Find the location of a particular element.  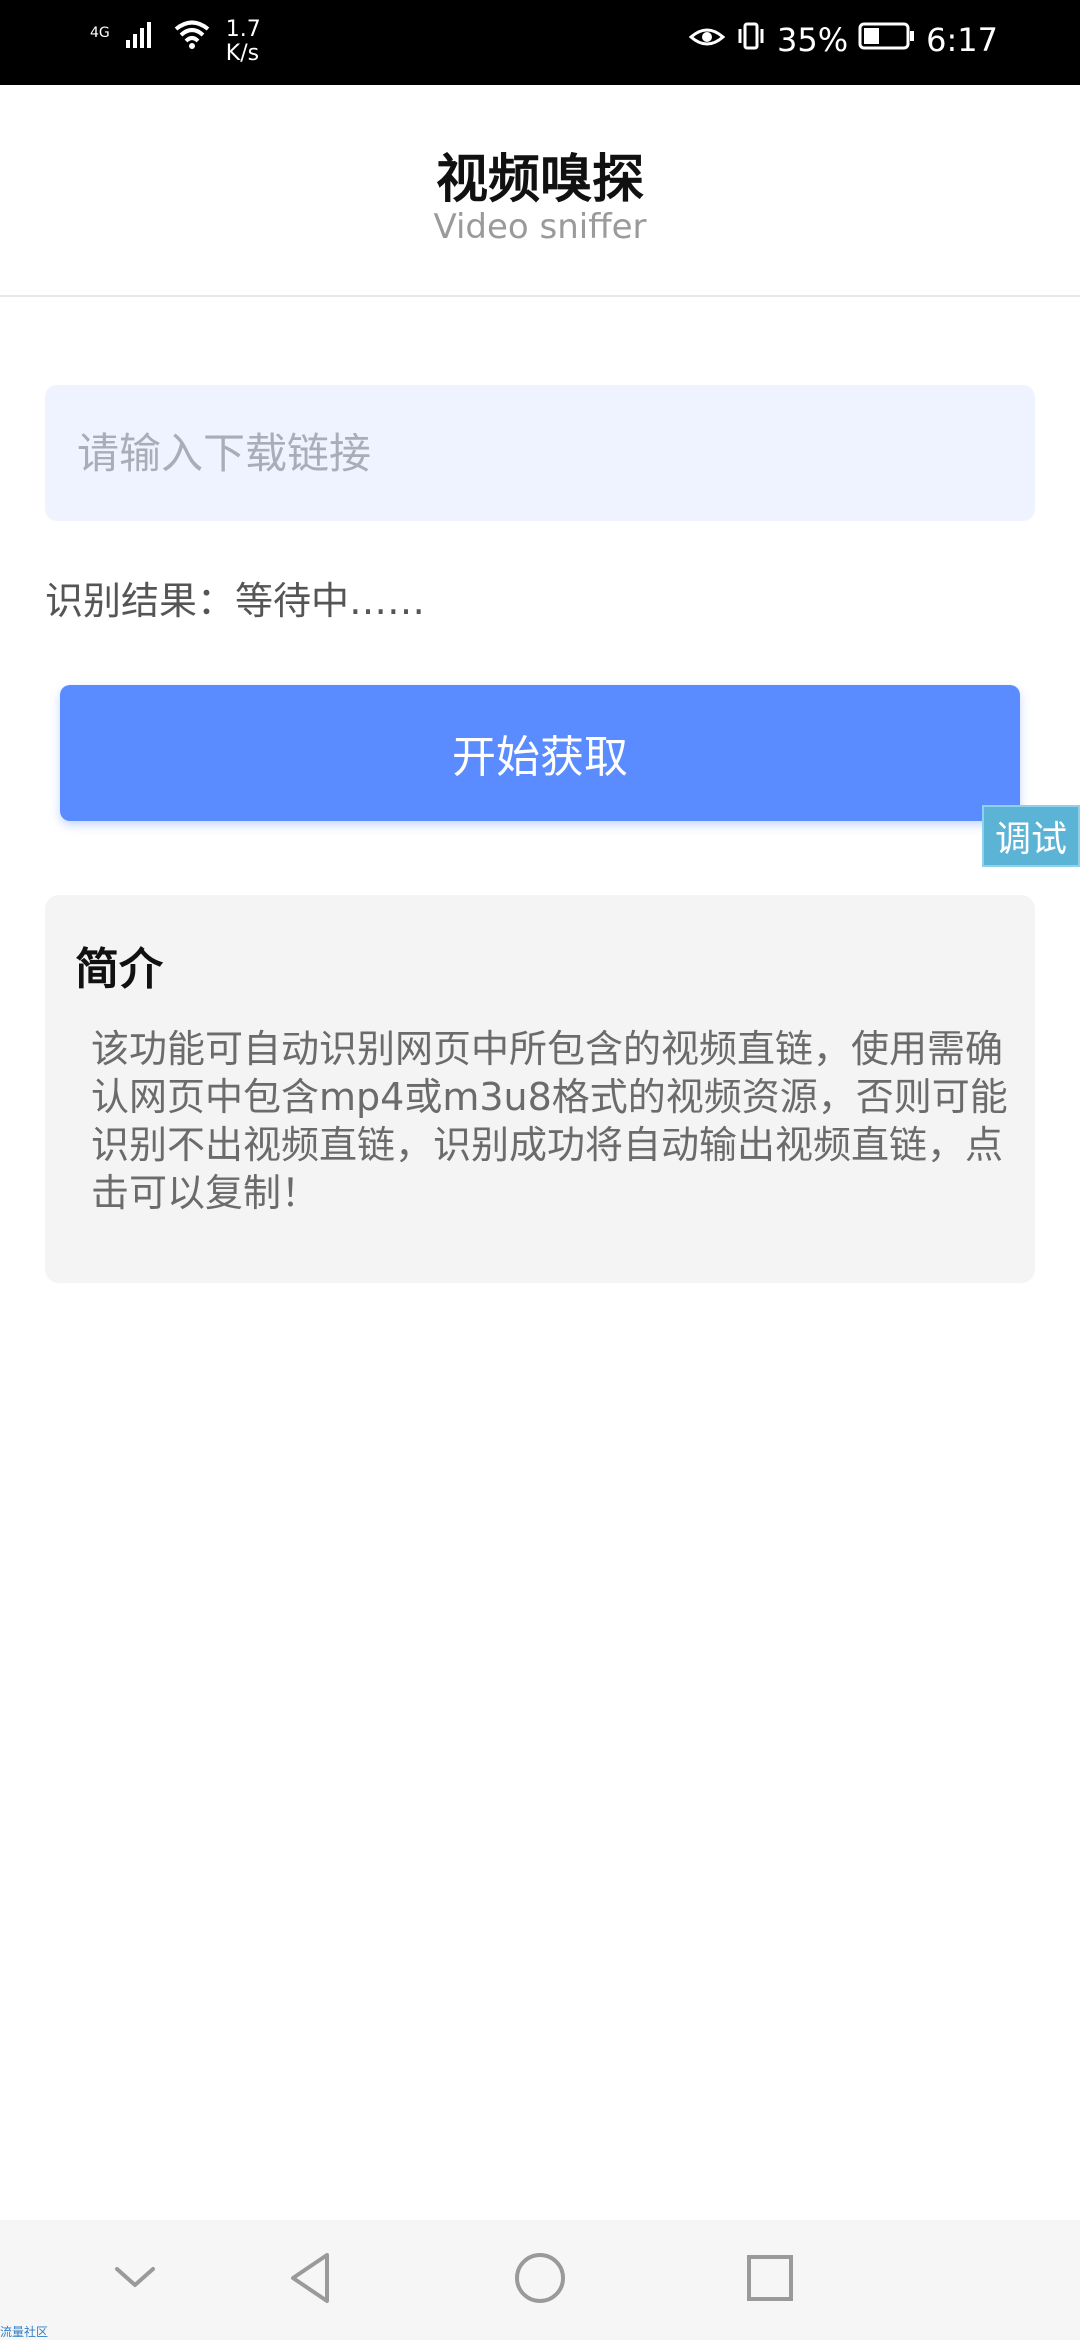

back-icon is located at coordinates (310, 2280).